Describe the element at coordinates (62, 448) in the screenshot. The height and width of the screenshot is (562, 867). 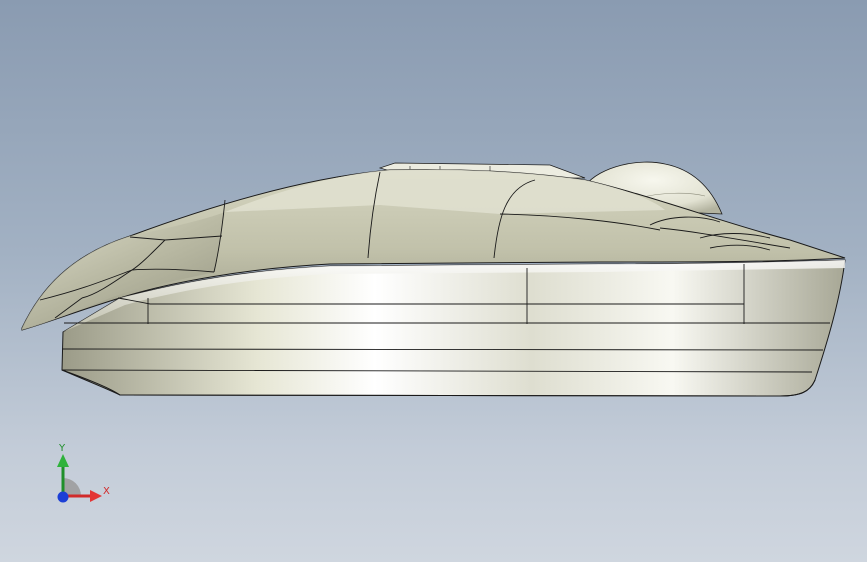
I see `triad-y-label: Y` at that location.